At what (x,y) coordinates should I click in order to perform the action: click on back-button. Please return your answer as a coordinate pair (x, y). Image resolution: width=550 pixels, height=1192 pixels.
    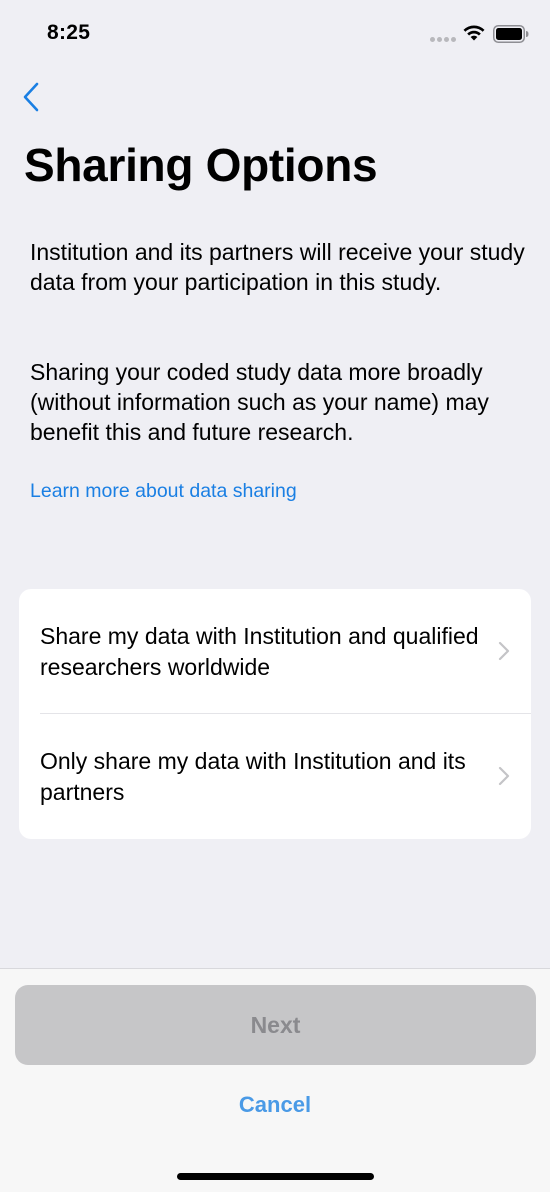
    Looking at the image, I should click on (34, 97).